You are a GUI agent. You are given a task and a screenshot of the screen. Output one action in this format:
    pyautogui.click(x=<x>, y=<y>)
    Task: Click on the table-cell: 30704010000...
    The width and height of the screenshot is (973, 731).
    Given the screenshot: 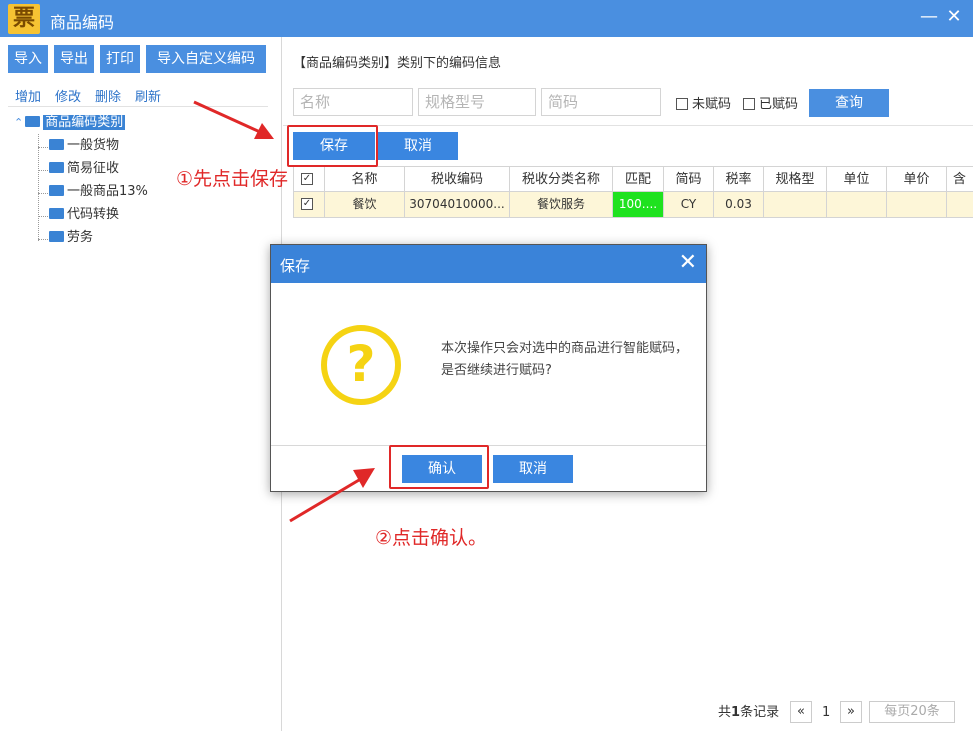 What is the action you would take?
    pyautogui.click(x=457, y=205)
    